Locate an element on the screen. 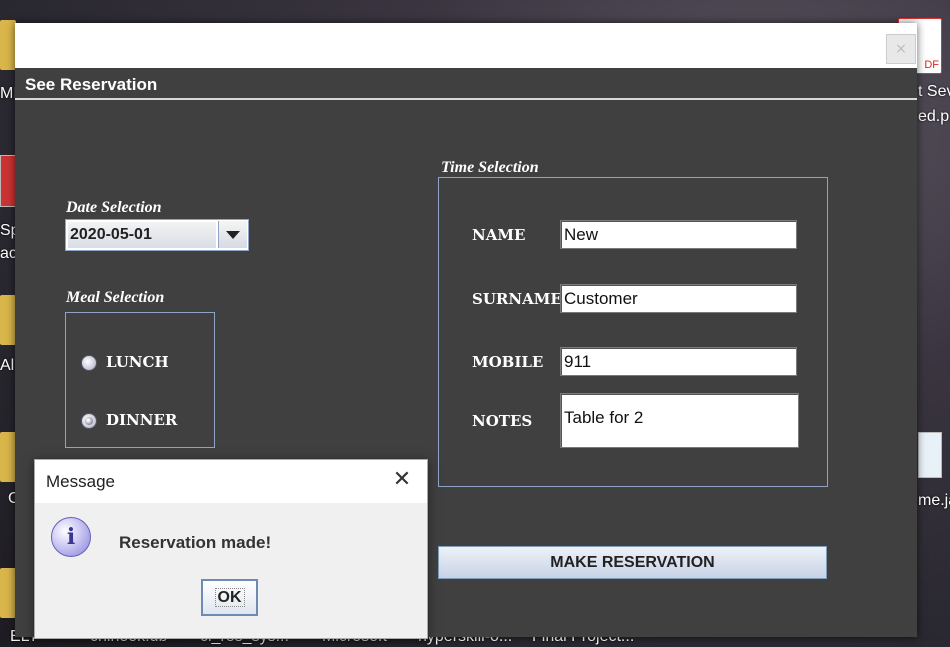 Image resolution: width=950 pixels, height=647 pixels. mobile-label: MOBILE is located at coordinates (508, 362).